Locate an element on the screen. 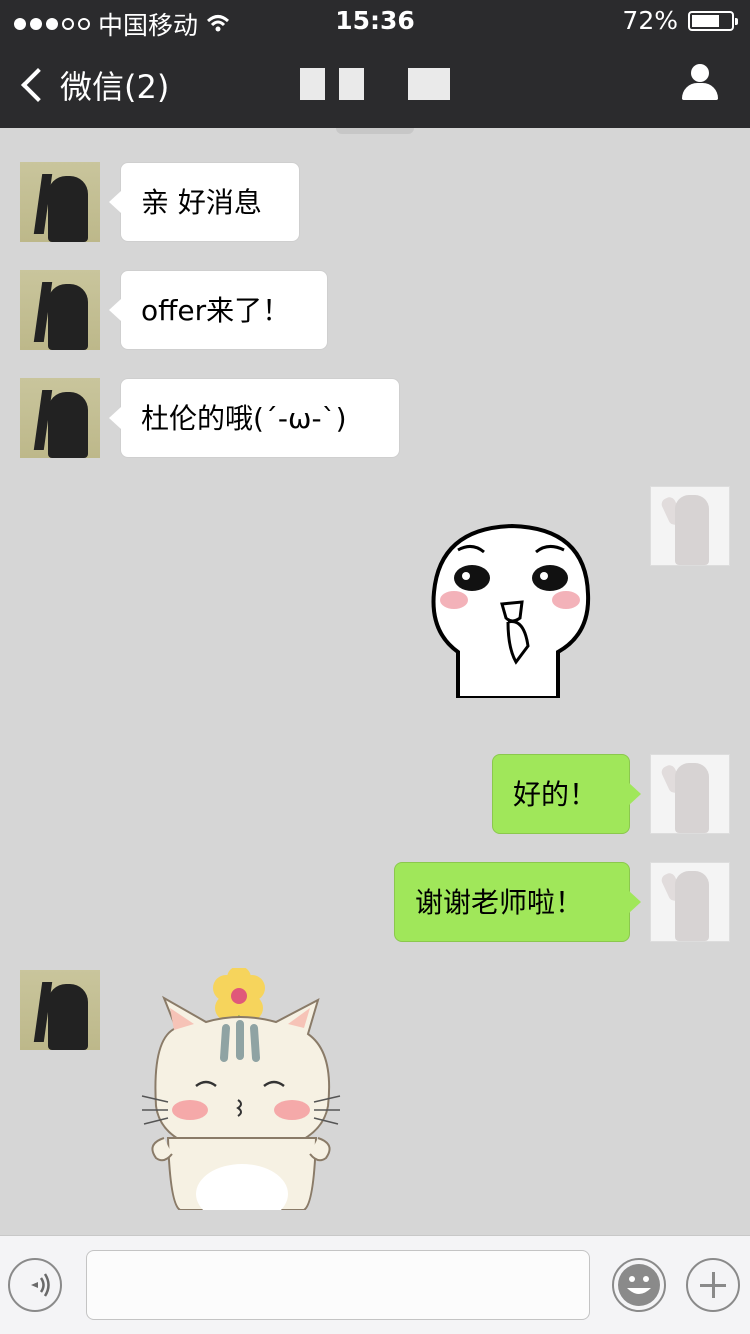 The width and height of the screenshot is (750, 1334). input-toolbar is located at coordinates (375, 1284).